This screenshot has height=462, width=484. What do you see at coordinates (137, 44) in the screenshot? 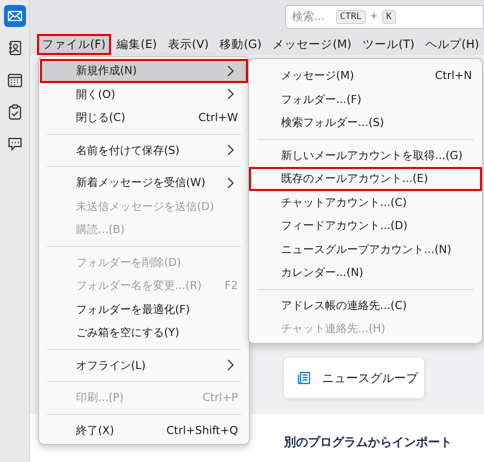
I see `menu-title: 編集(E)` at bounding box center [137, 44].